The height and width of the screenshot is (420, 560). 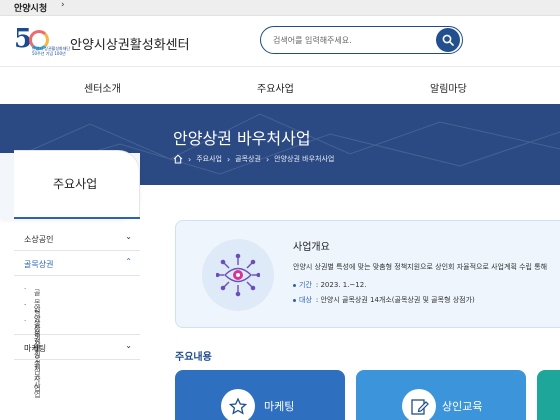 What do you see at coordinates (35, 348) in the screenshot?
I see `sidebar-item-label: 마케팅` at bounding box center [35, 348].